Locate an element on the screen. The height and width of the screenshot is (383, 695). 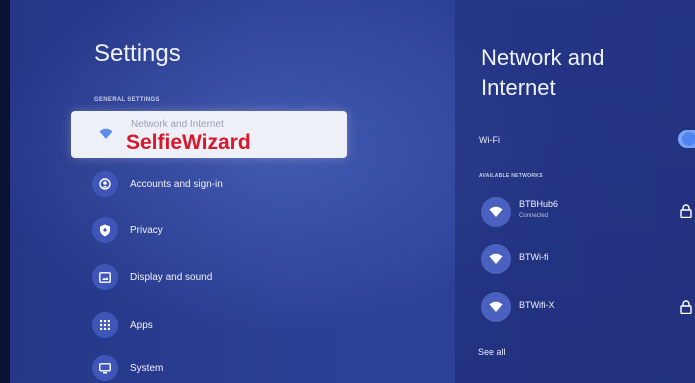
network-name: BTBHub6 is located at coordinates (539, 204).